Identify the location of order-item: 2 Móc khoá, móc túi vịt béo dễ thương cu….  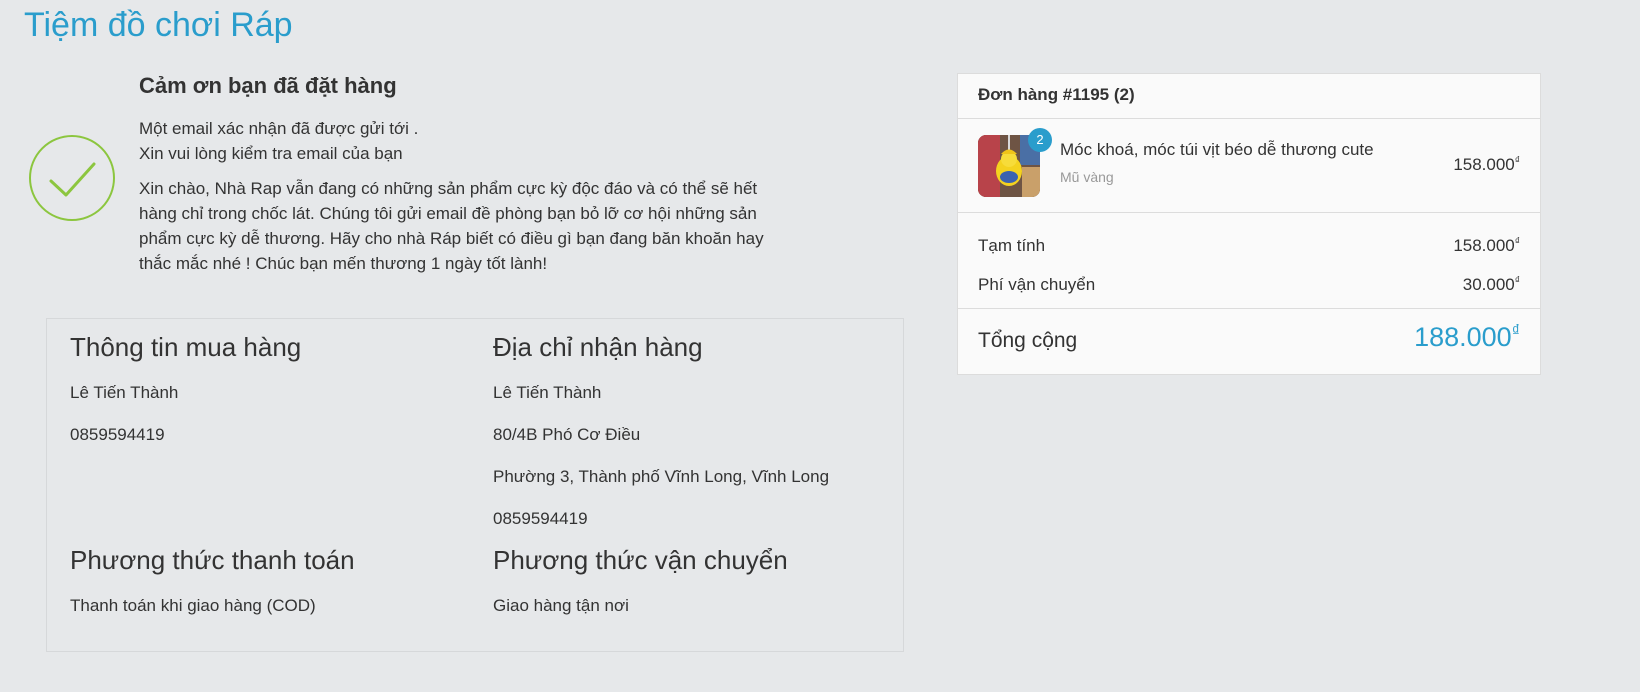
(1249, 165).